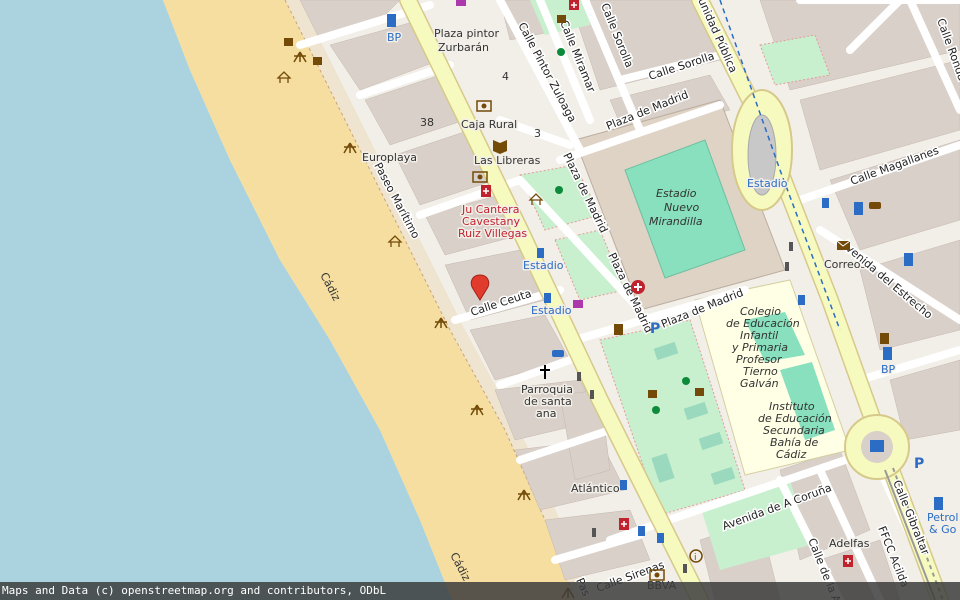 This screenshot has height=600, width=960. Describe the element at coordinates (466, 33) in the screenshot. I see `label-plaza-pintor-1: Plaza pintor` at that location.